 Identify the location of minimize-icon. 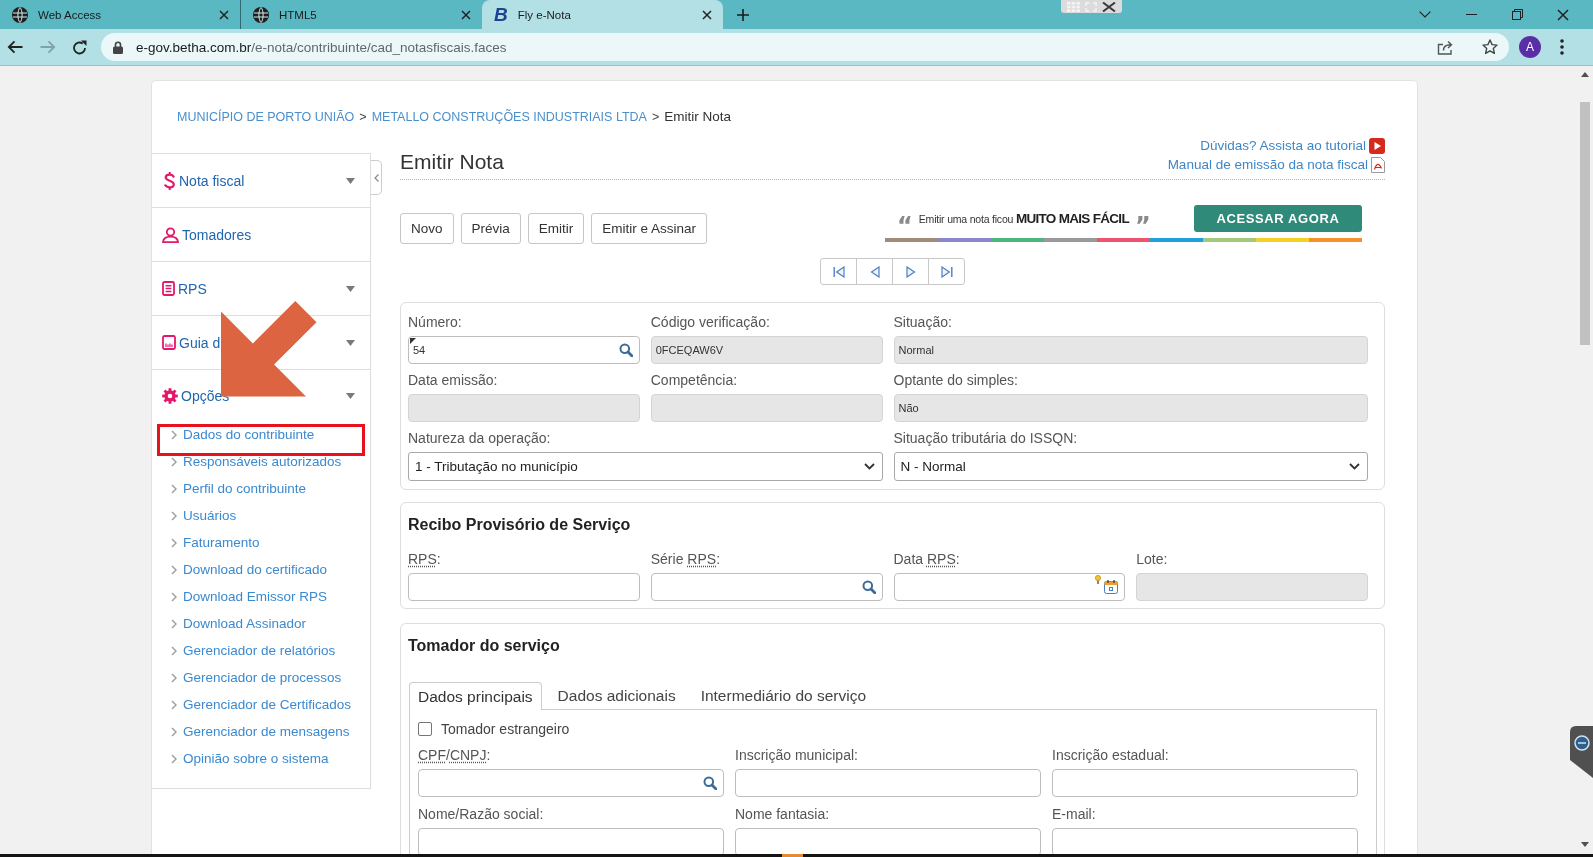
(1471, 14).